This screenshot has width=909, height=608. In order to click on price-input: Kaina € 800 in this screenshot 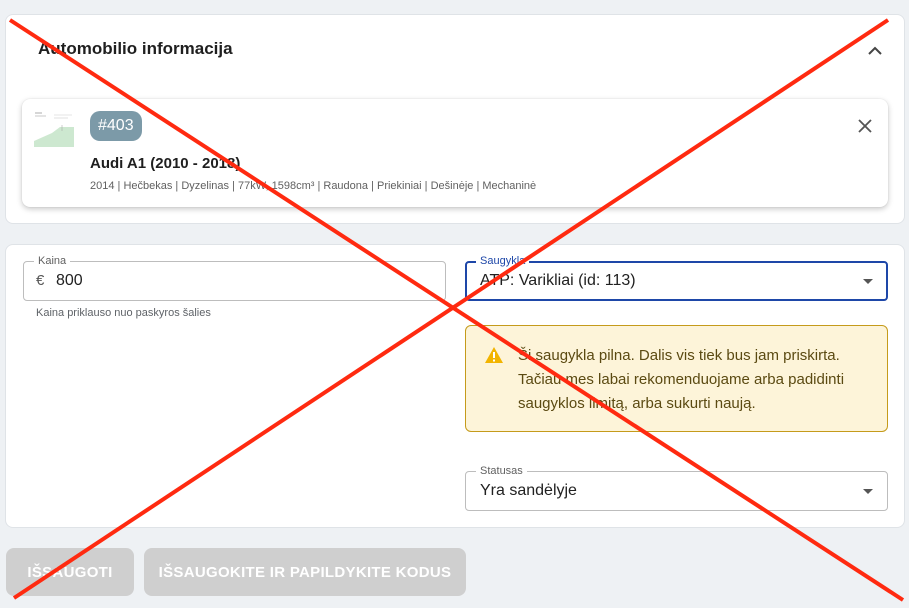, I will do `click(234, 277)`.